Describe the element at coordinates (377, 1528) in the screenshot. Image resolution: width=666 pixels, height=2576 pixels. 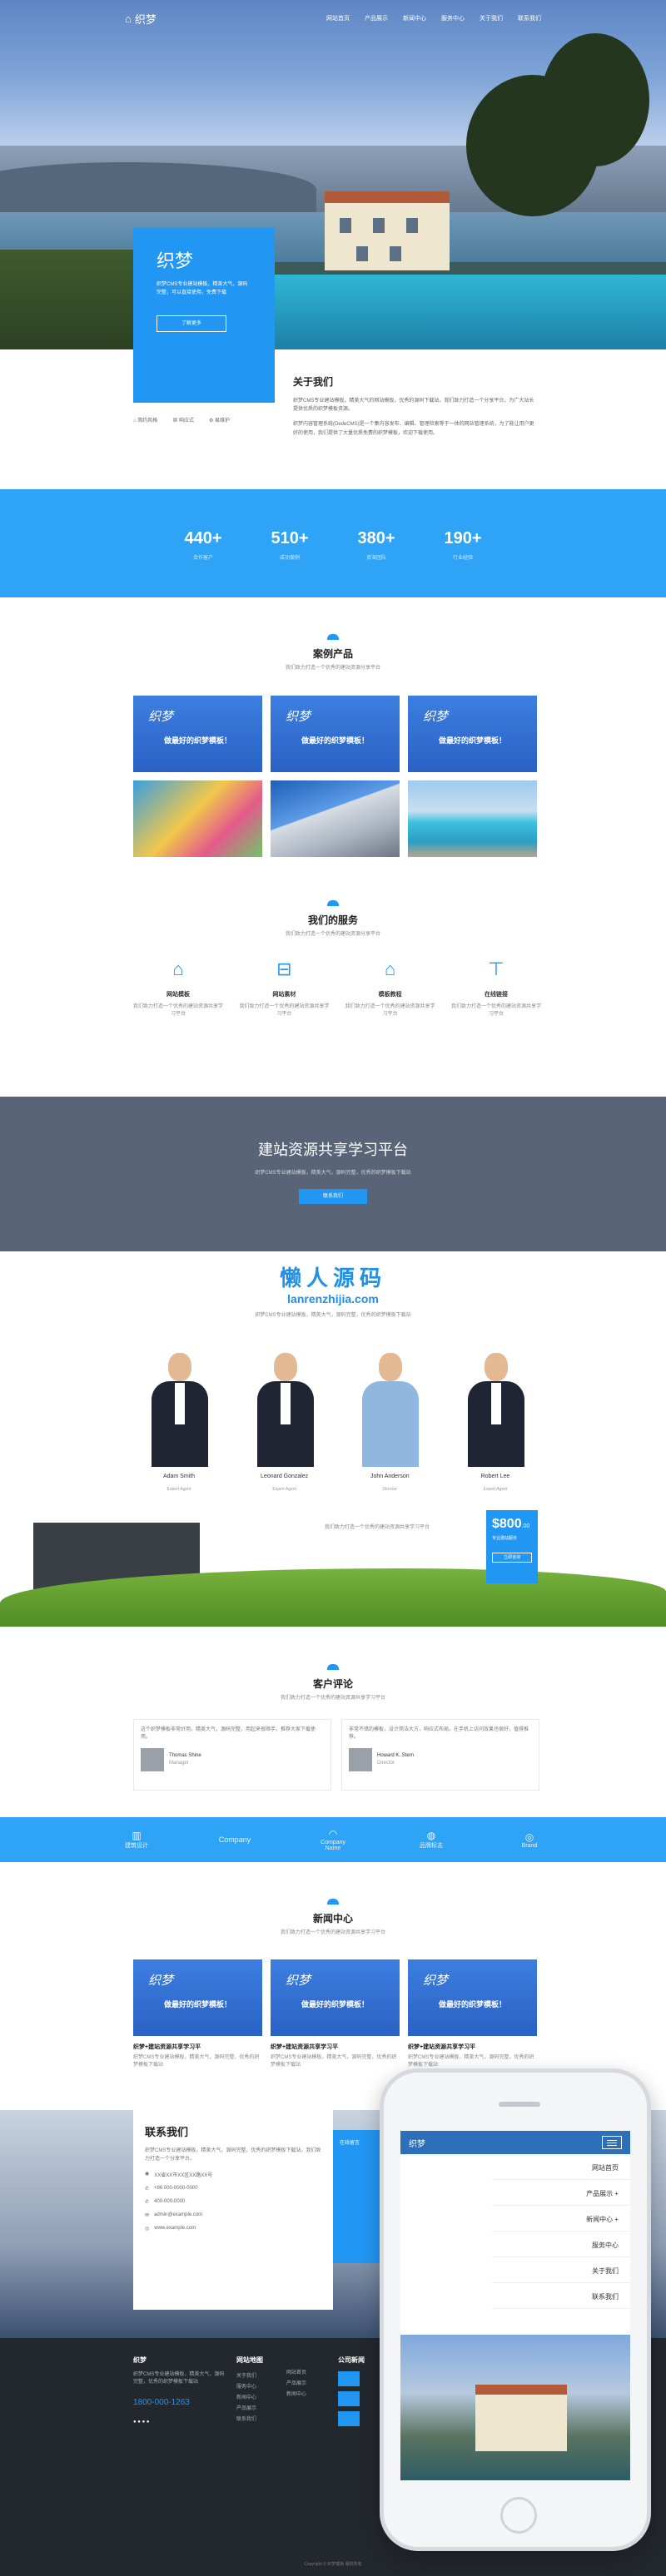
I see `promo-text: 我们致力打造一个优秀的建站资源共享学习平台` at that location.